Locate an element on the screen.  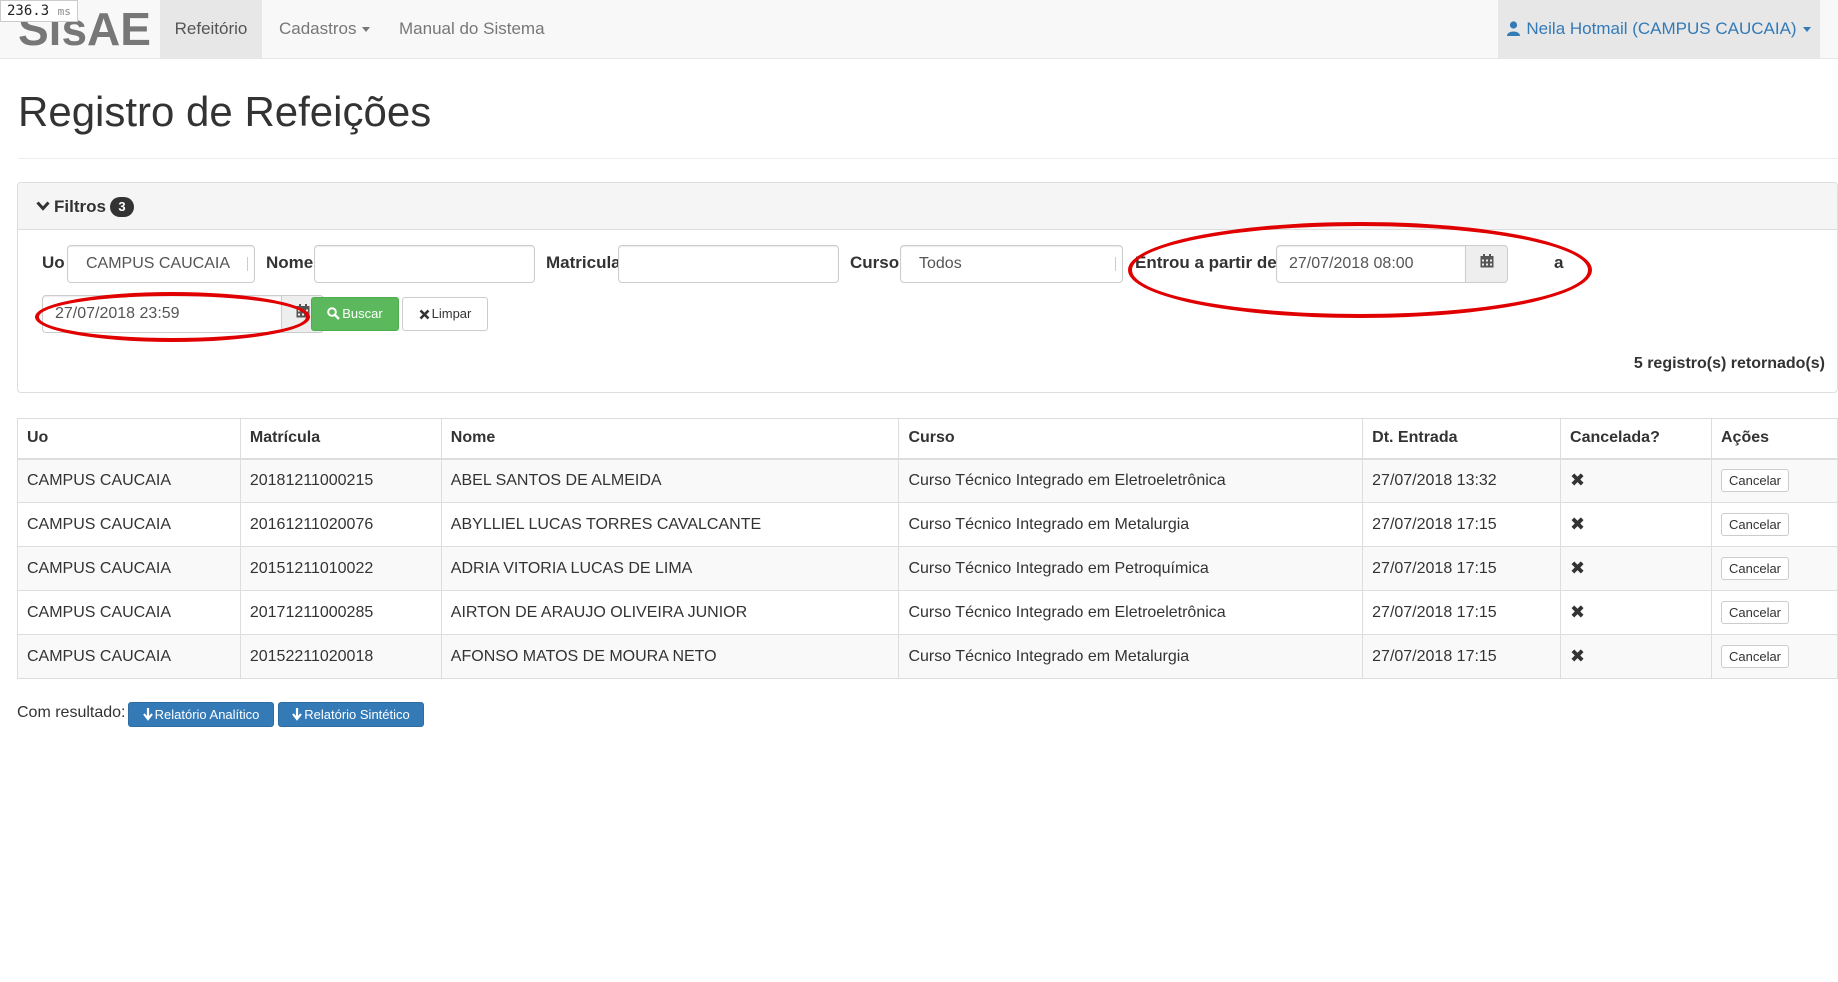
nav-item-label: Cadastros is located at coordinates (318, 28).